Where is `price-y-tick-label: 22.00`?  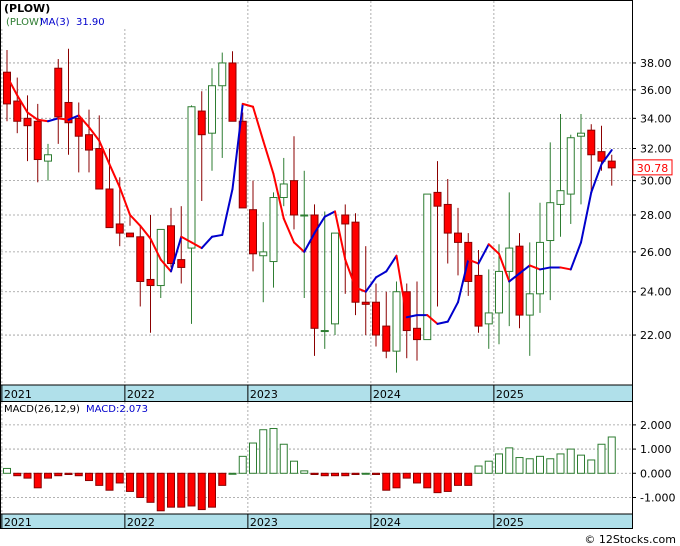 price-y-tick-label: 22.00 is located at coordinates (656, 335).